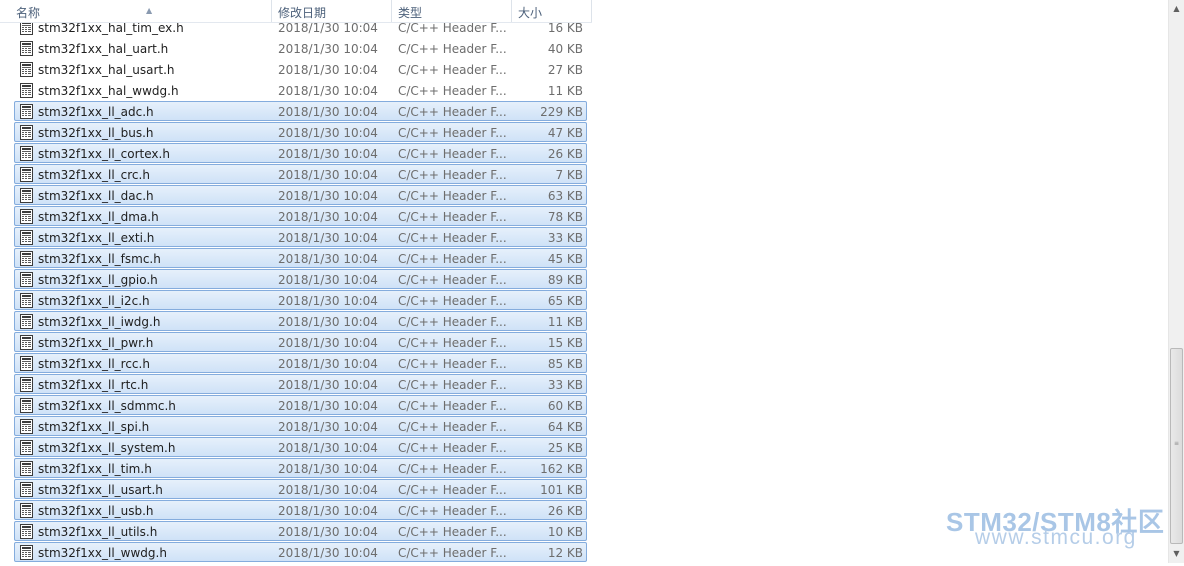 The height and width of the screenshot is (566, 1184). Describe the element at coordinates (96, 511) in the screenshot. I see `file-name: stm32f1xx_ll_usb.h` at that location.